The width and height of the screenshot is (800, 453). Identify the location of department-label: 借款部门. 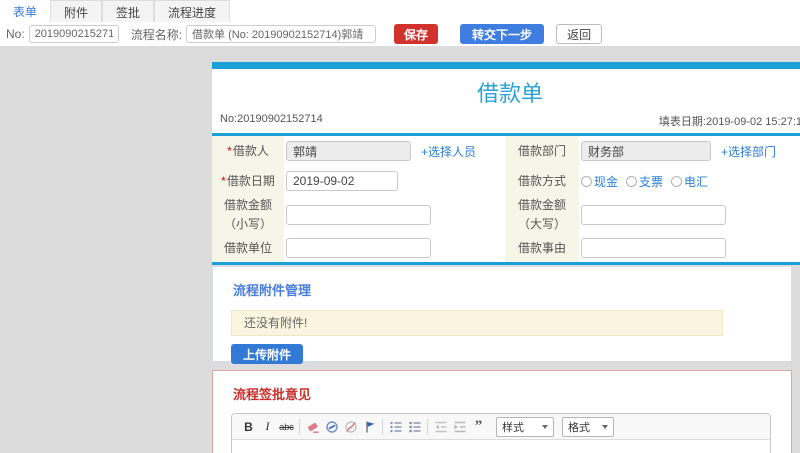
(542, 151).